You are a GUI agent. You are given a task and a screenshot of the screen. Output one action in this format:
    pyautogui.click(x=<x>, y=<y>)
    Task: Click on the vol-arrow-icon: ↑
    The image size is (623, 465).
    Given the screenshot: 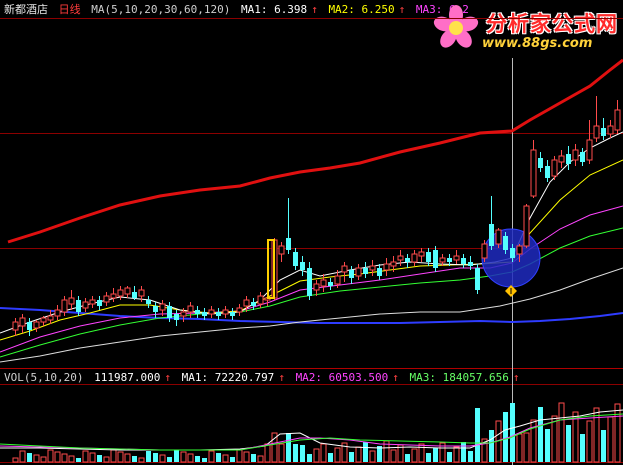 What is the action you would take?
    pyautogui.click(x=167, y=377)
    